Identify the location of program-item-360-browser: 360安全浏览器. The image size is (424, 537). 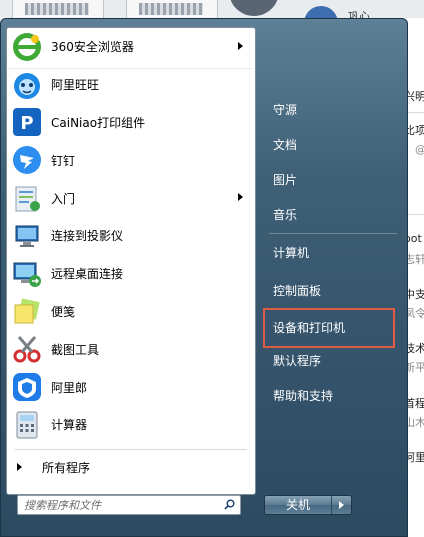
(131, 47).